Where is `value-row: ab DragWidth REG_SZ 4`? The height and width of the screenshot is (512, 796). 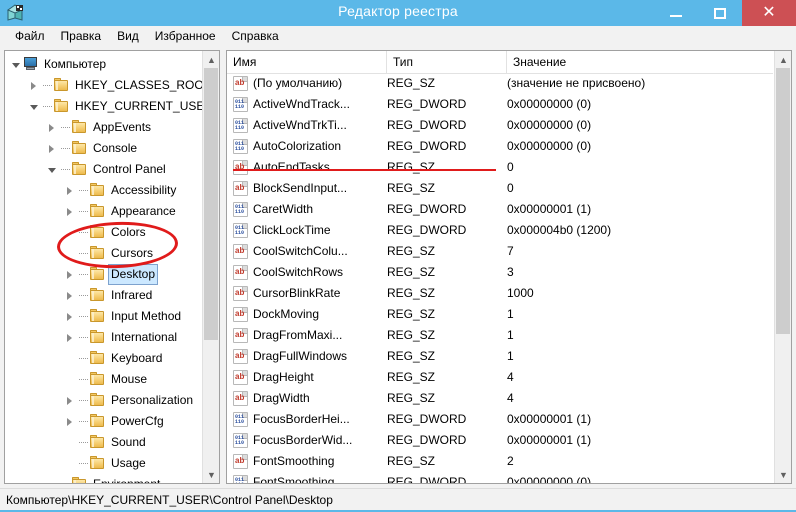 value-row: ab DragWidth REG_SZ 4 is located at coordinates (500, 398).